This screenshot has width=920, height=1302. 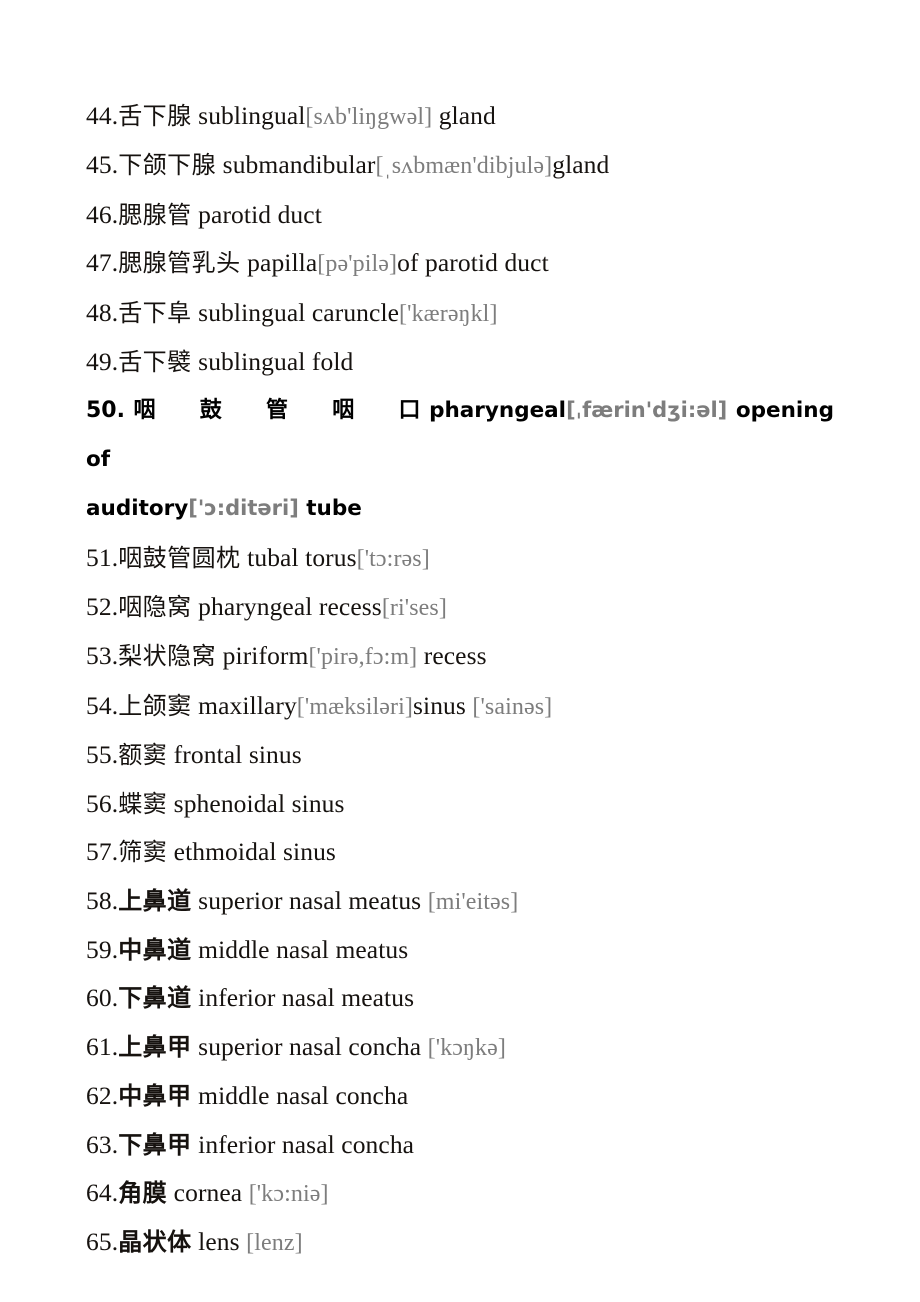 I want to click on list-item: 49.舌下襞 sublingual fold, so click(x=460, y=362).